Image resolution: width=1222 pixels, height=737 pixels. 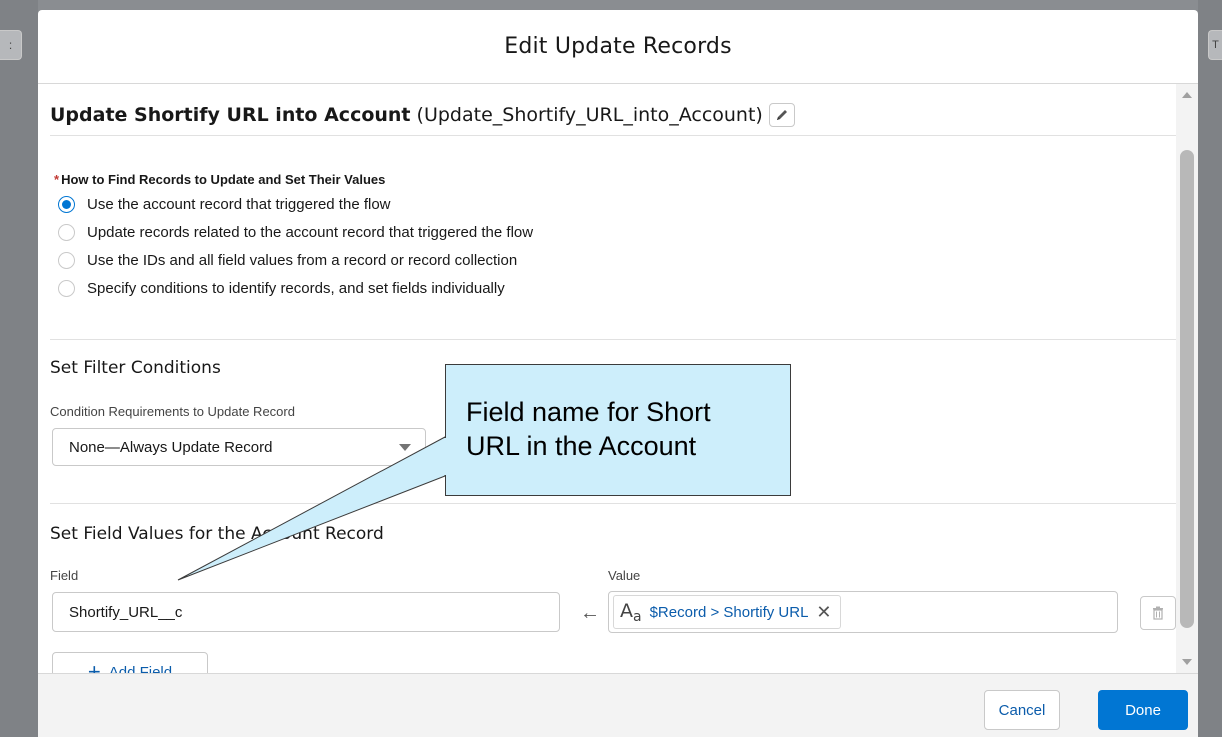 I want to click on element-api-name: (Update_Shortify_URL_into_Account), so click(x=589, y=114).